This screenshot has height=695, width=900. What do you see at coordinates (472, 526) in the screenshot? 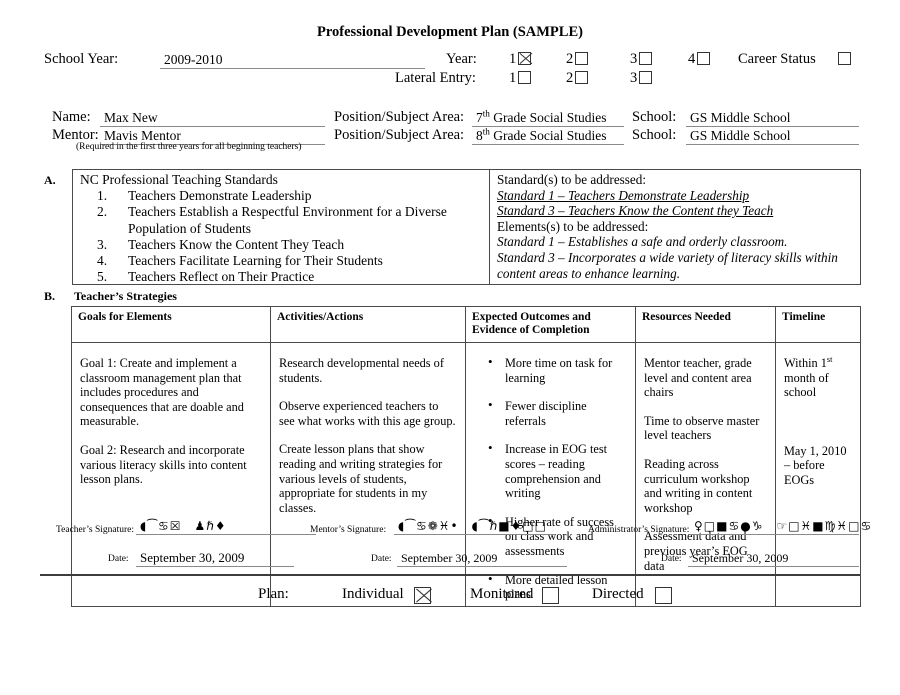
I see `mentor-signature-value: ◖⁀♋❁♓• ◖⁀ℏ■♦□□` at bounding box center [472, 526].